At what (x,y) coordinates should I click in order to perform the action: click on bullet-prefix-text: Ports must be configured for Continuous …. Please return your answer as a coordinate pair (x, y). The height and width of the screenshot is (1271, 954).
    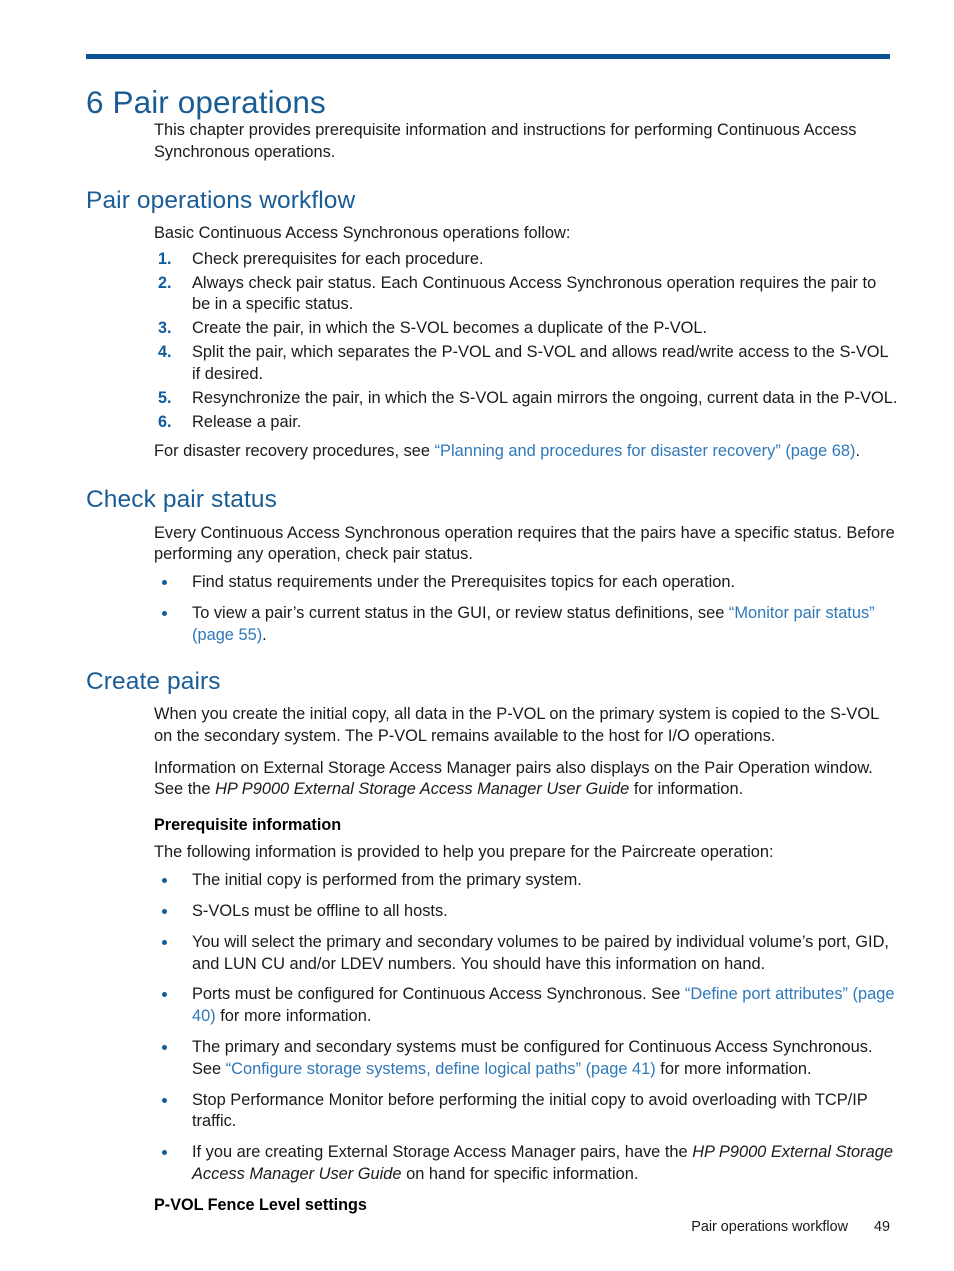
    Looking at the image, I should click on (438, 994).